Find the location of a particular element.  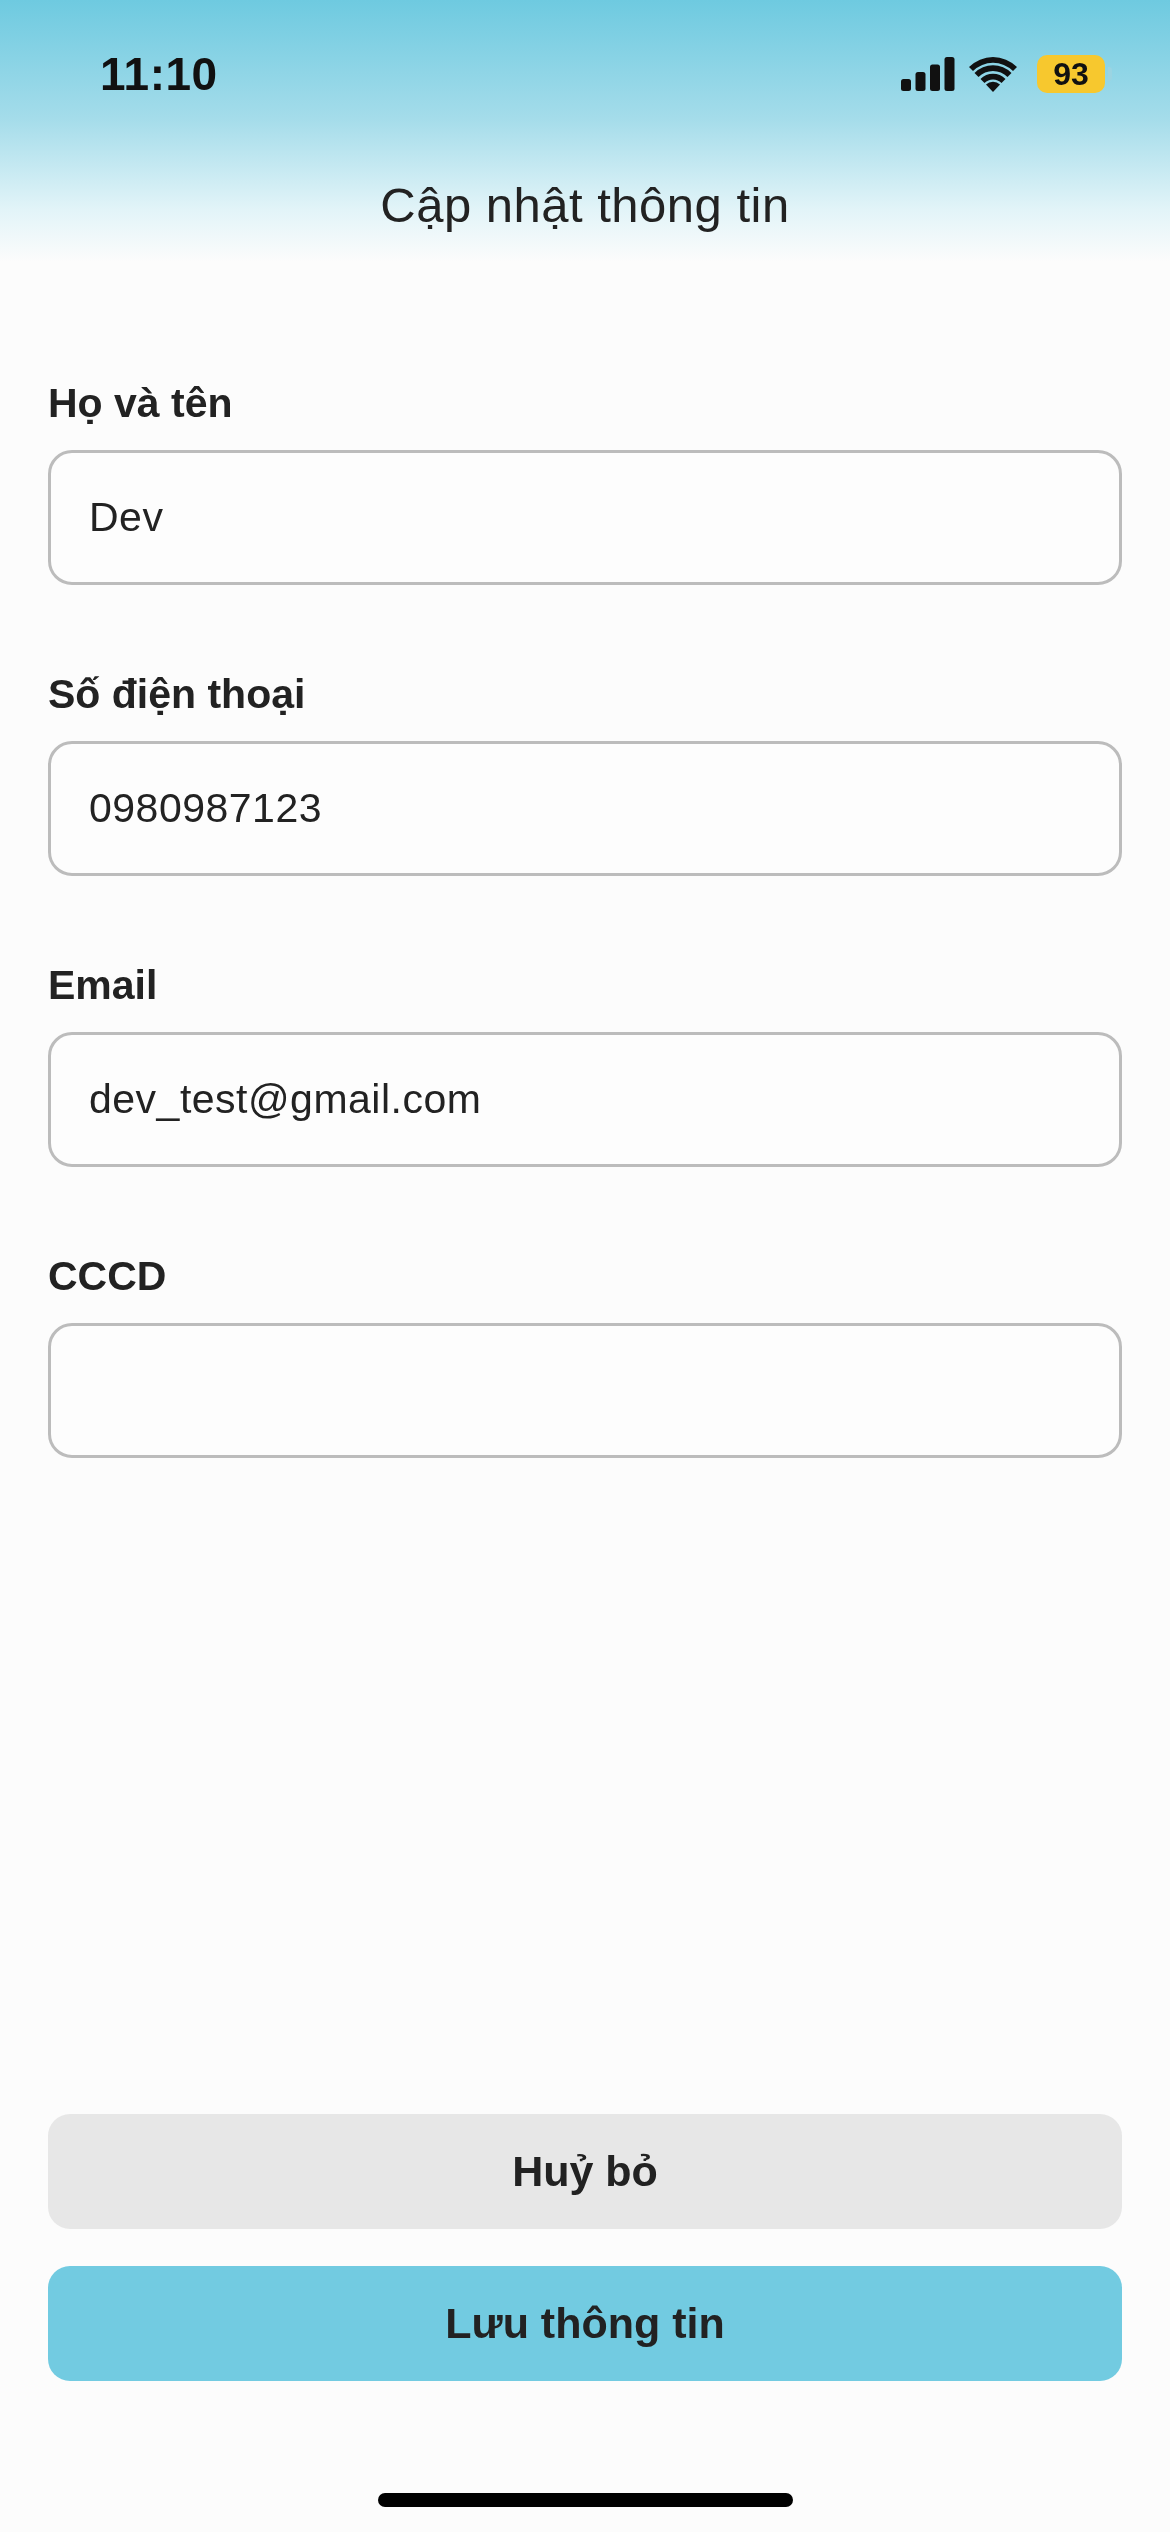

wifi-icon is located at coordinates (993, 74).